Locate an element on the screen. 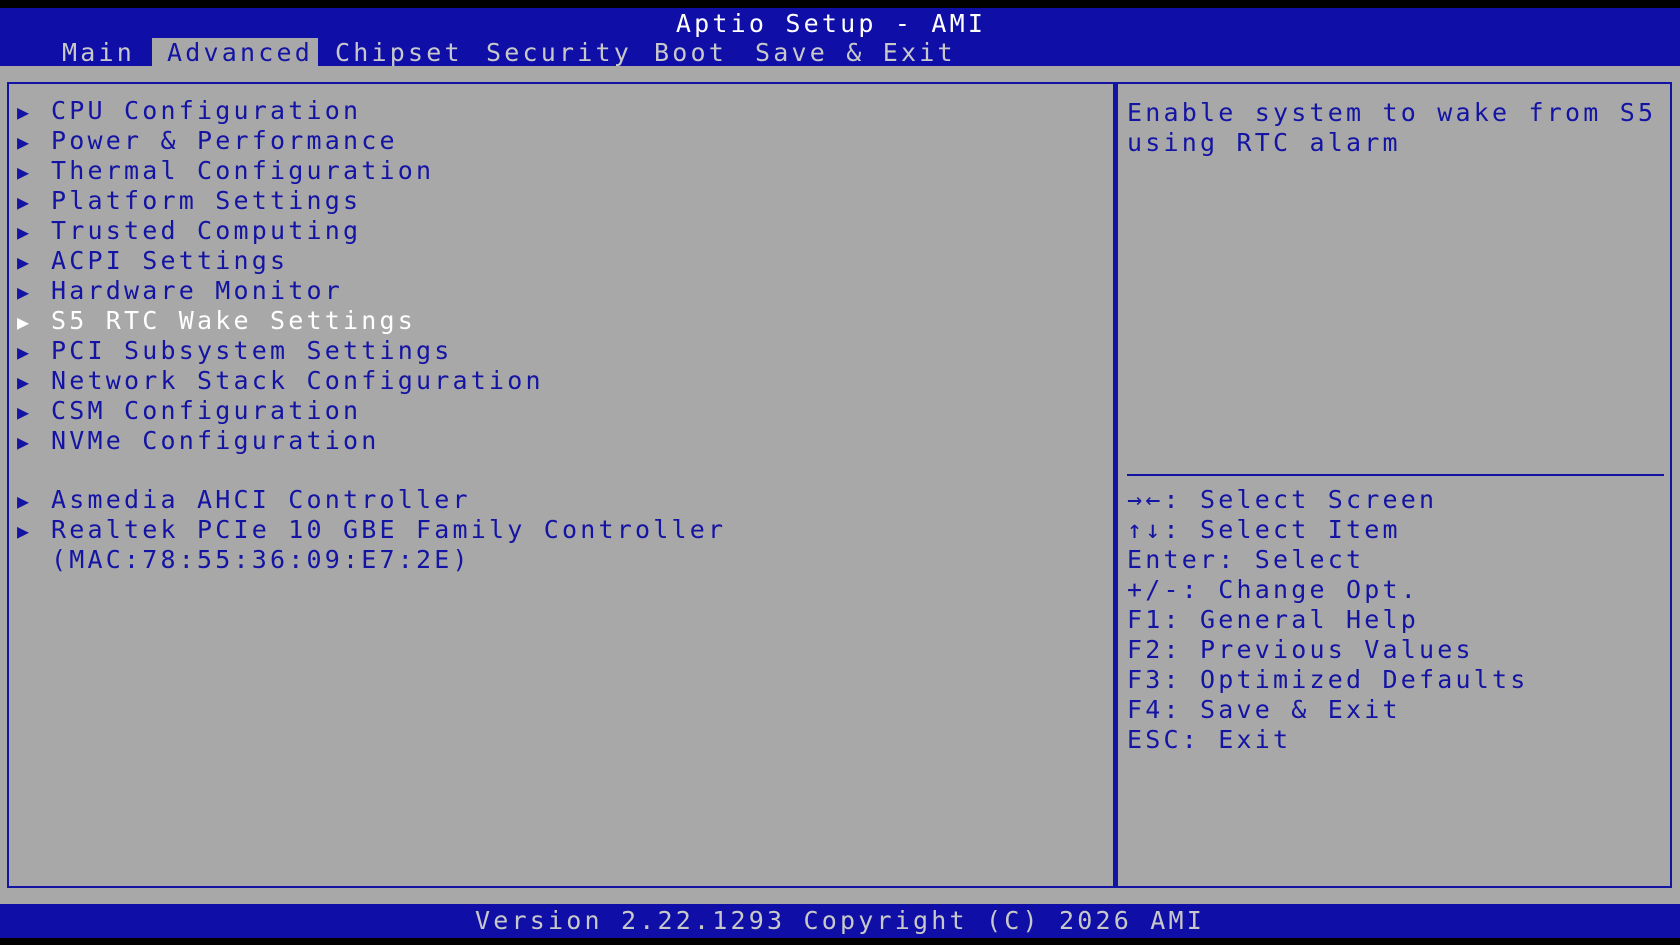  key-help-esc: ESC: Exit is located at coordinates (1209, 739).